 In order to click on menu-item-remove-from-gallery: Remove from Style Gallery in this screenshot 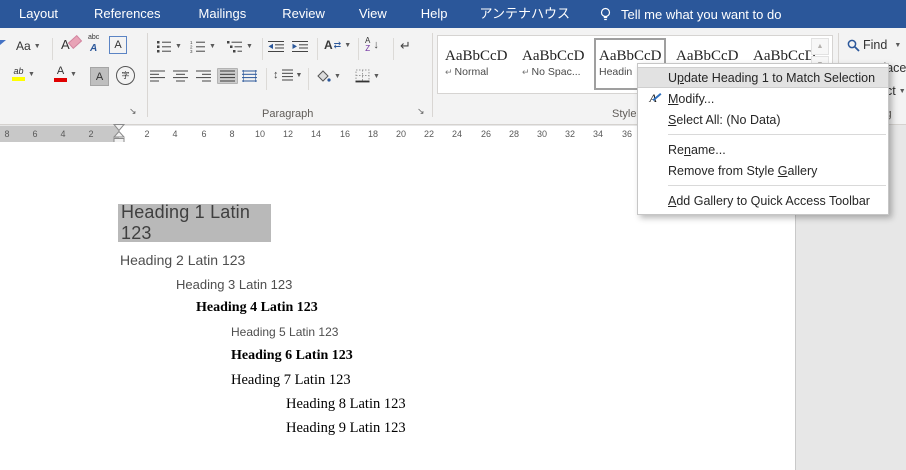, I will do `click(763, 170)`.